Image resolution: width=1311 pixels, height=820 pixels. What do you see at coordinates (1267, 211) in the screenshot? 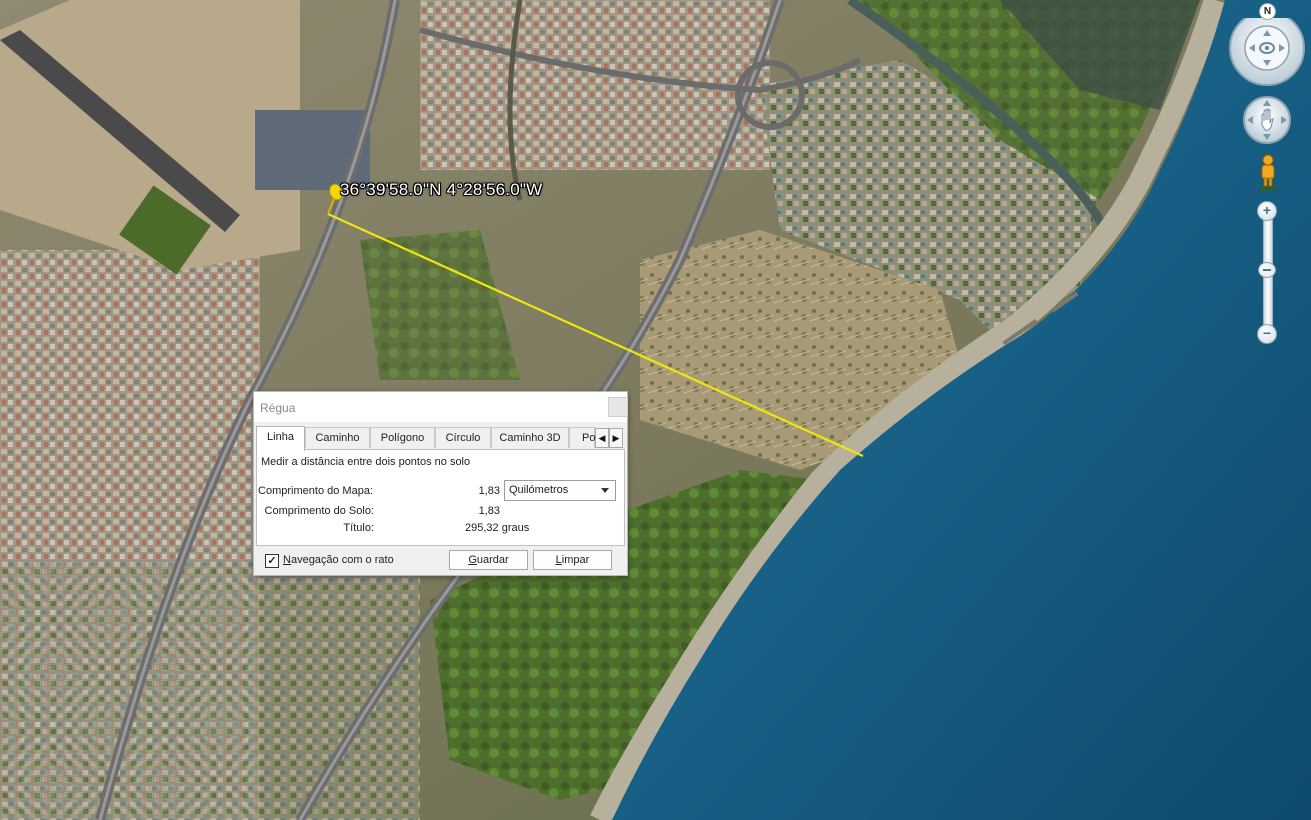
I see `zoom-in-button: +` at bounding box center [1267, 211].